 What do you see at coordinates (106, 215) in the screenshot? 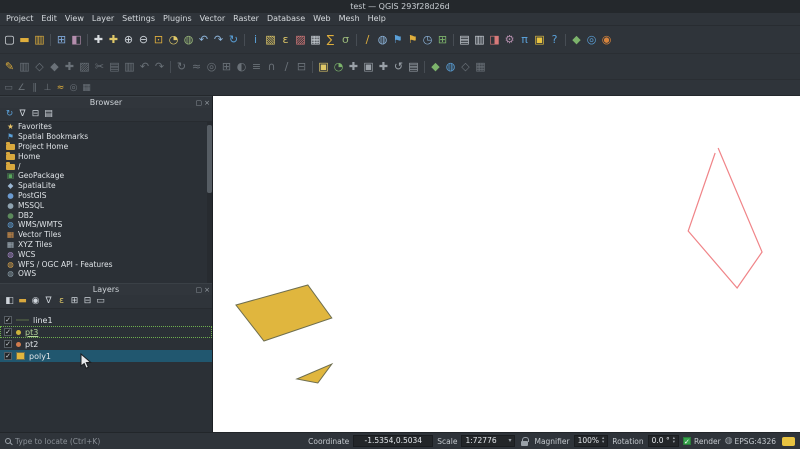
I see `browser-item-db2: ● DB2` at bounding box center [106, 215].